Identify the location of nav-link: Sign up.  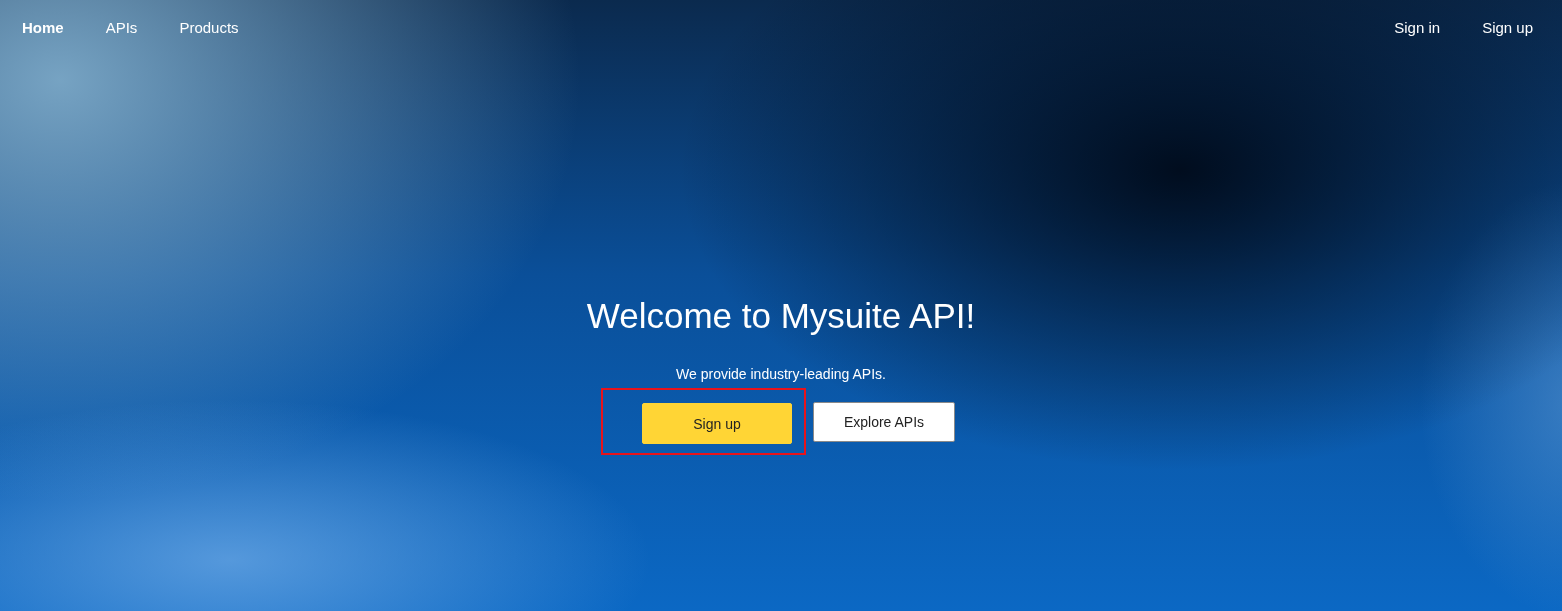
(1507, 27).